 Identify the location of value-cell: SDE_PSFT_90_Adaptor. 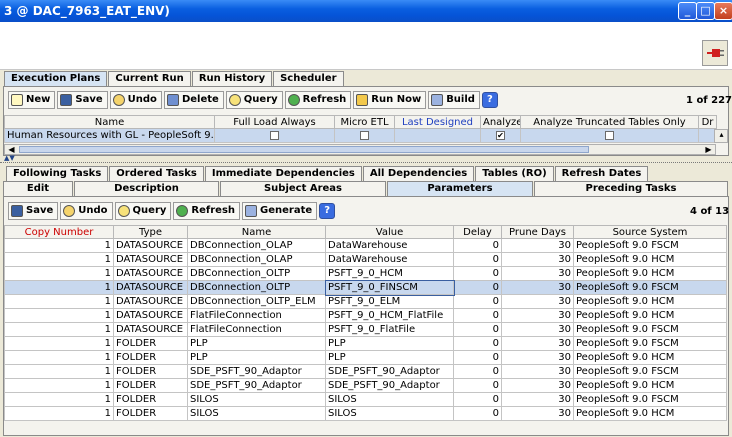
(389, 385).